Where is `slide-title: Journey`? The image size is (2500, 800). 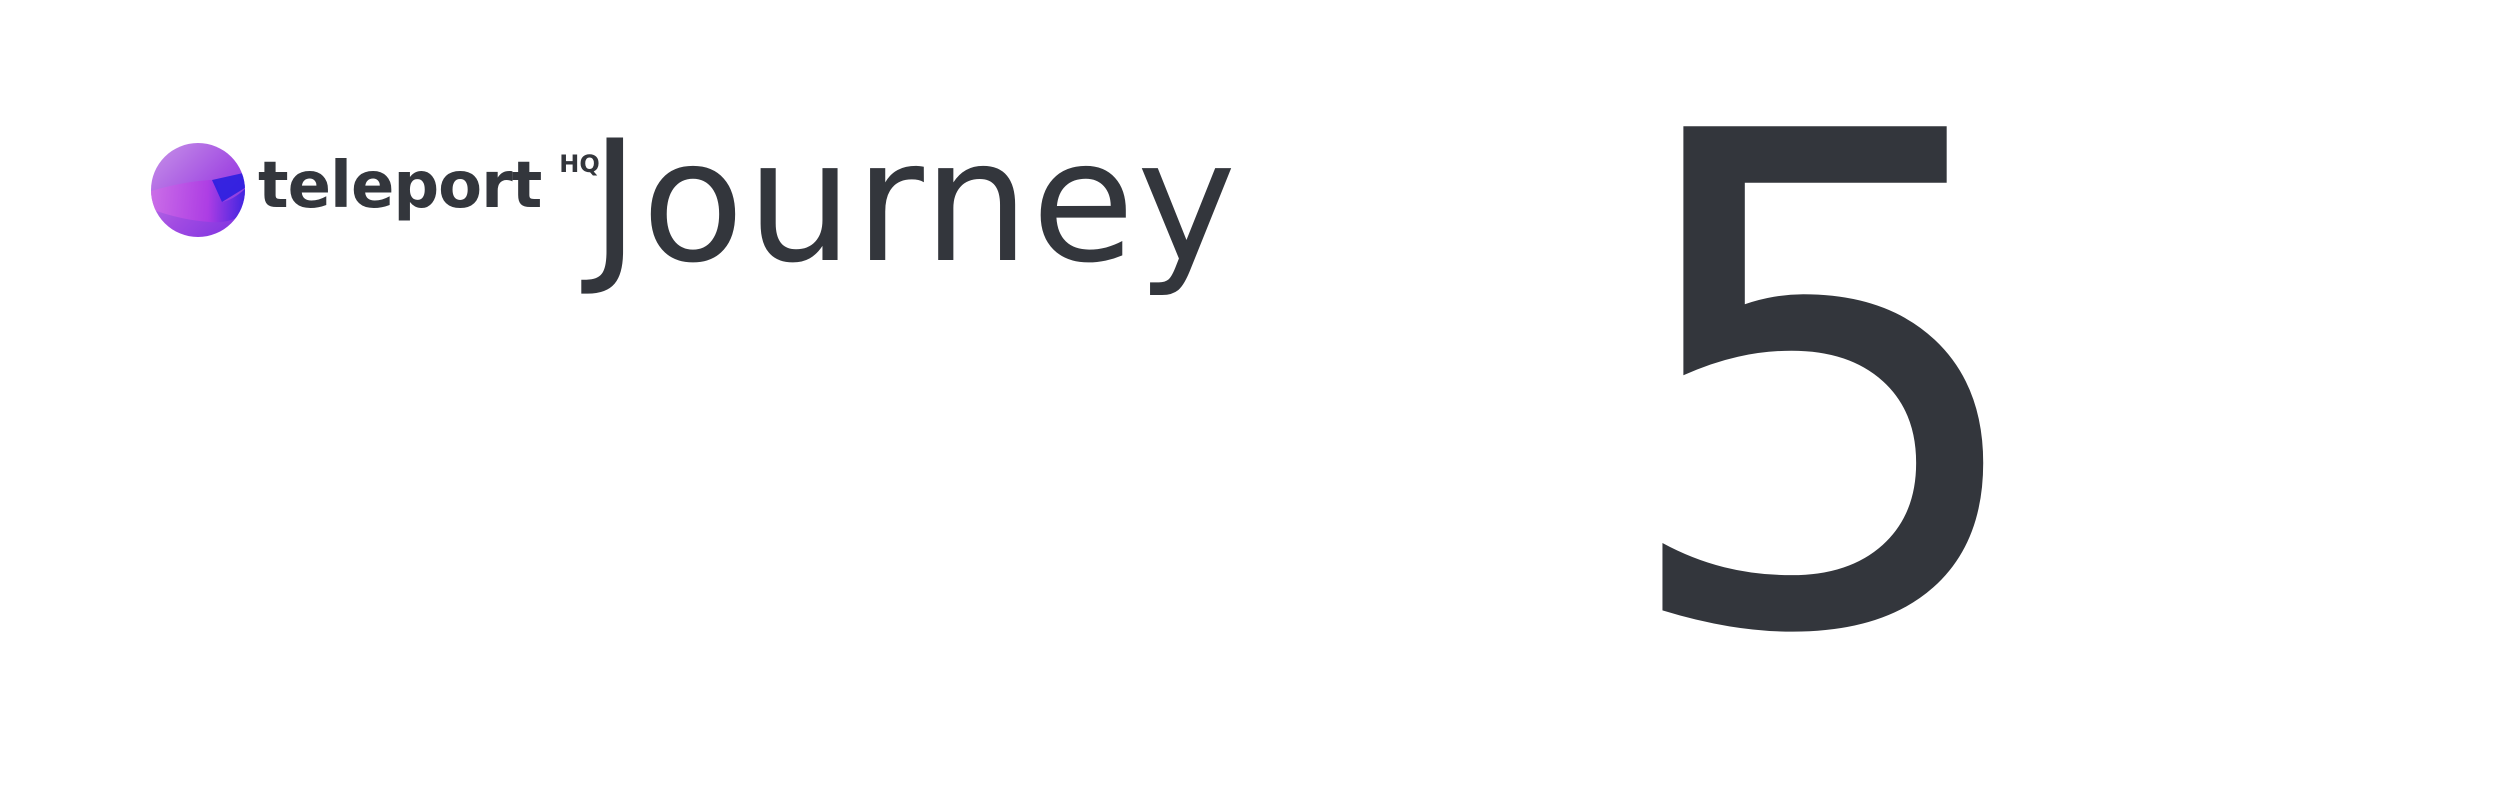
slide-title: Journey is located at coordinates (914, 202).